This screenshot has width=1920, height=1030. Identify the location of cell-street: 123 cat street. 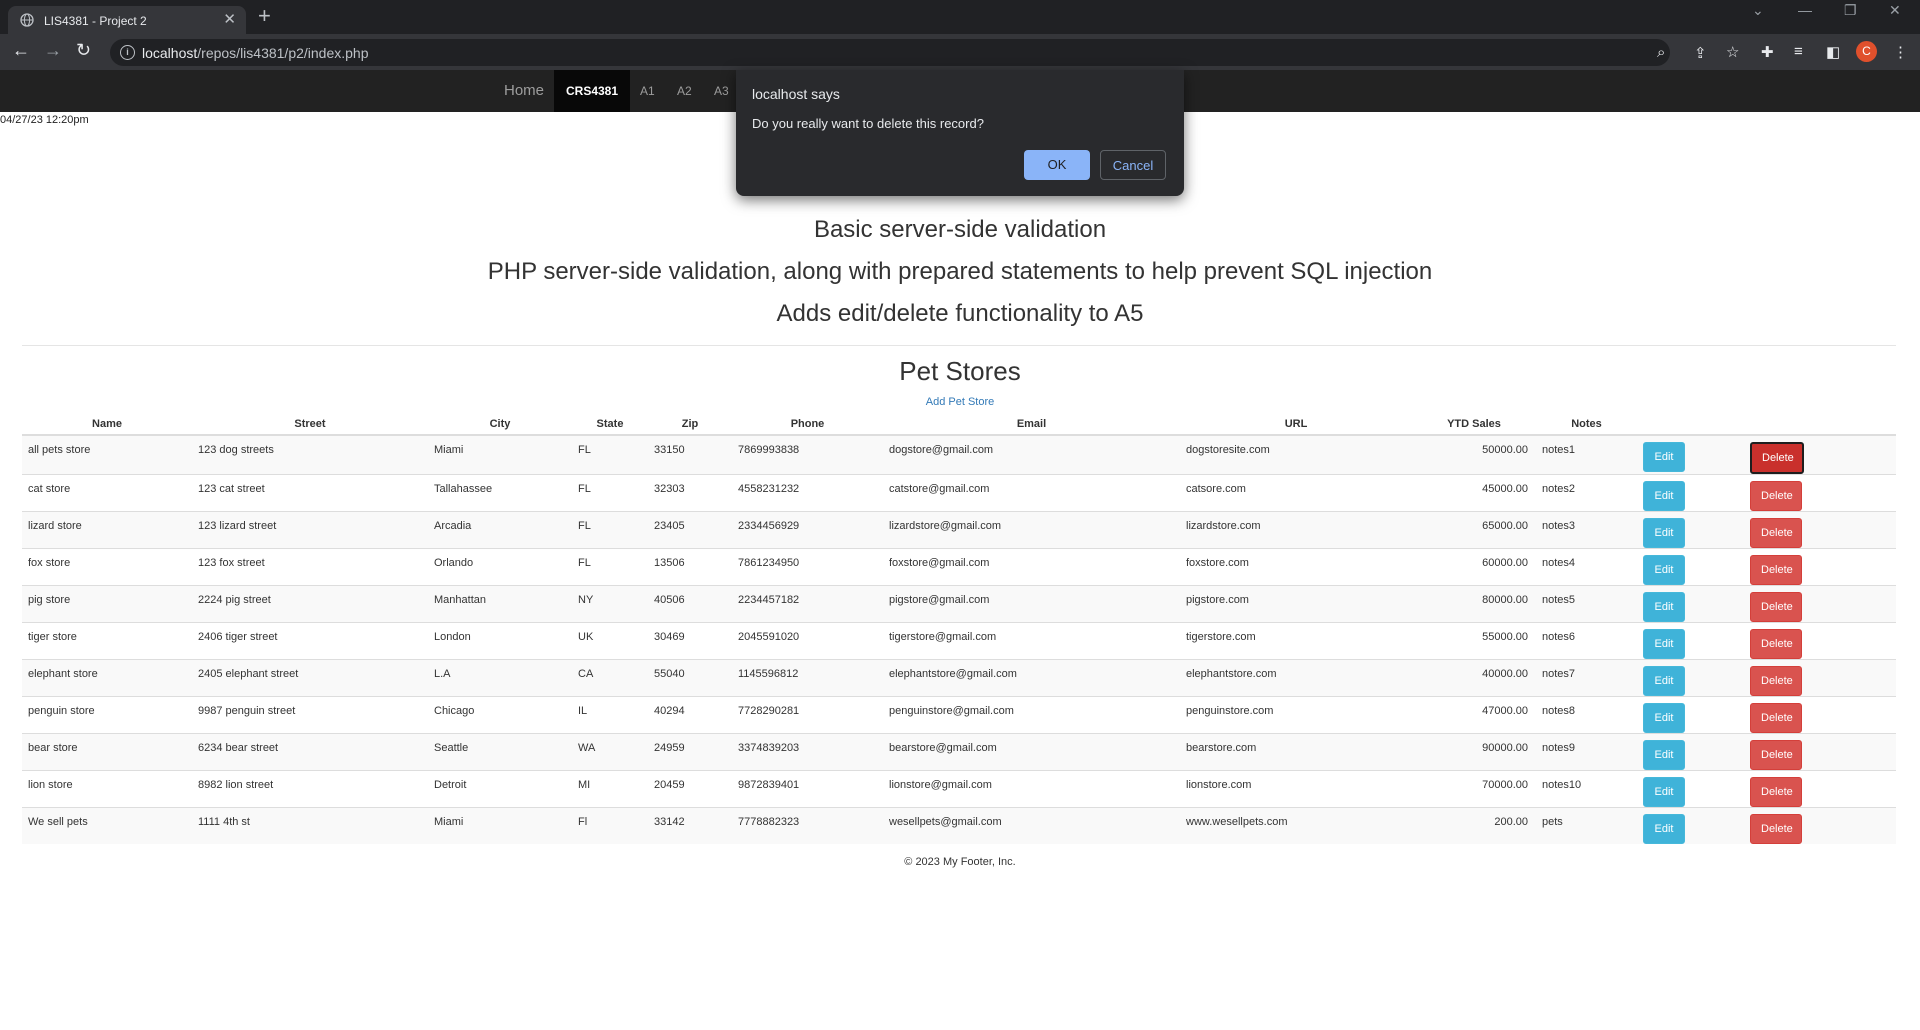
(310, 493).